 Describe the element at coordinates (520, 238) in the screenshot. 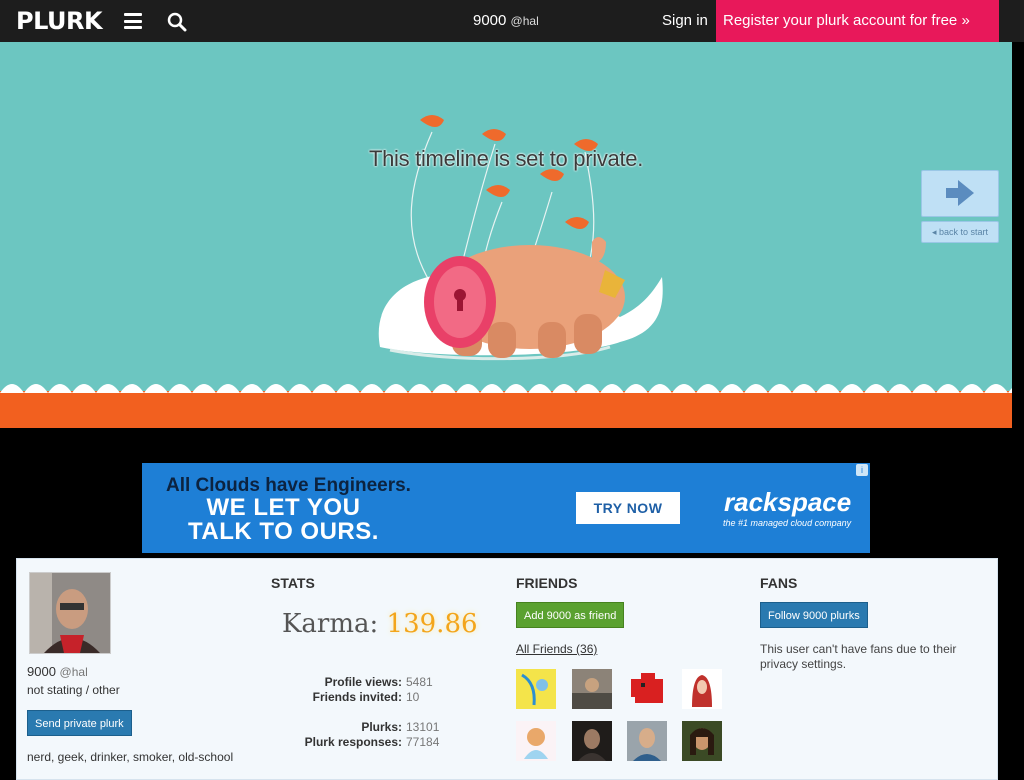

I see `pig-on-whale-illustration` at that location.